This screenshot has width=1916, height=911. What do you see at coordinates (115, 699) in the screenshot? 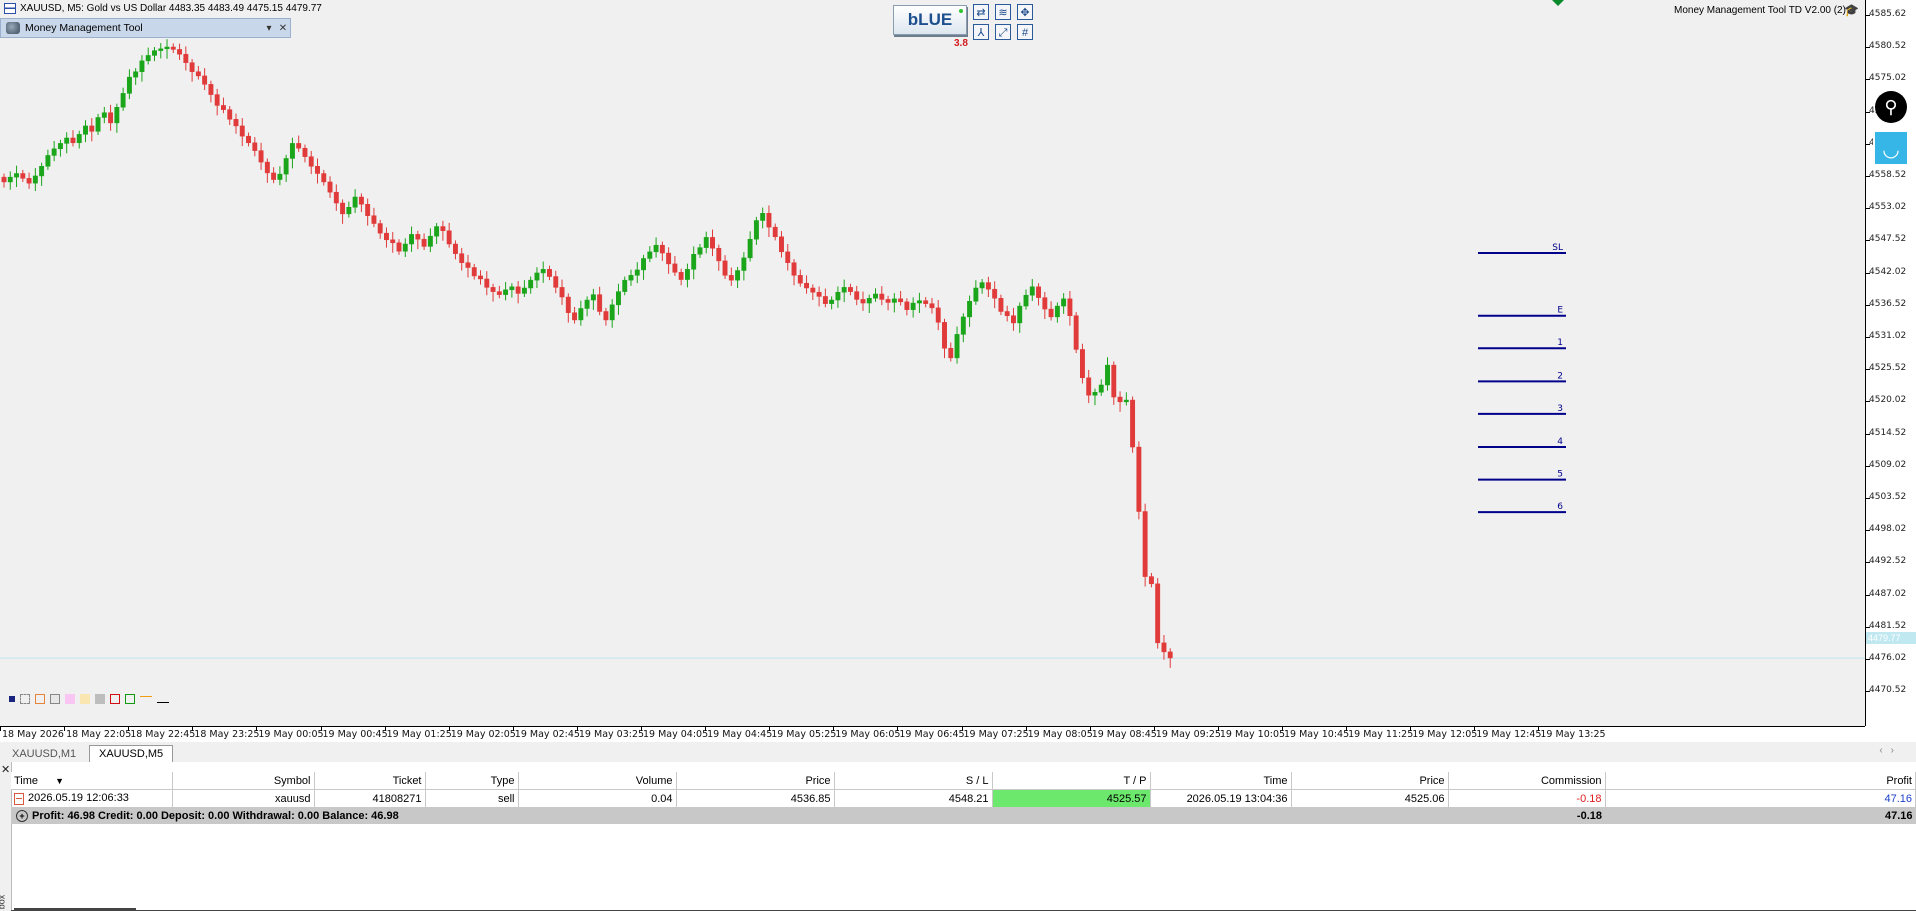
I see `swatch-red` at bounding box center [115, 699].